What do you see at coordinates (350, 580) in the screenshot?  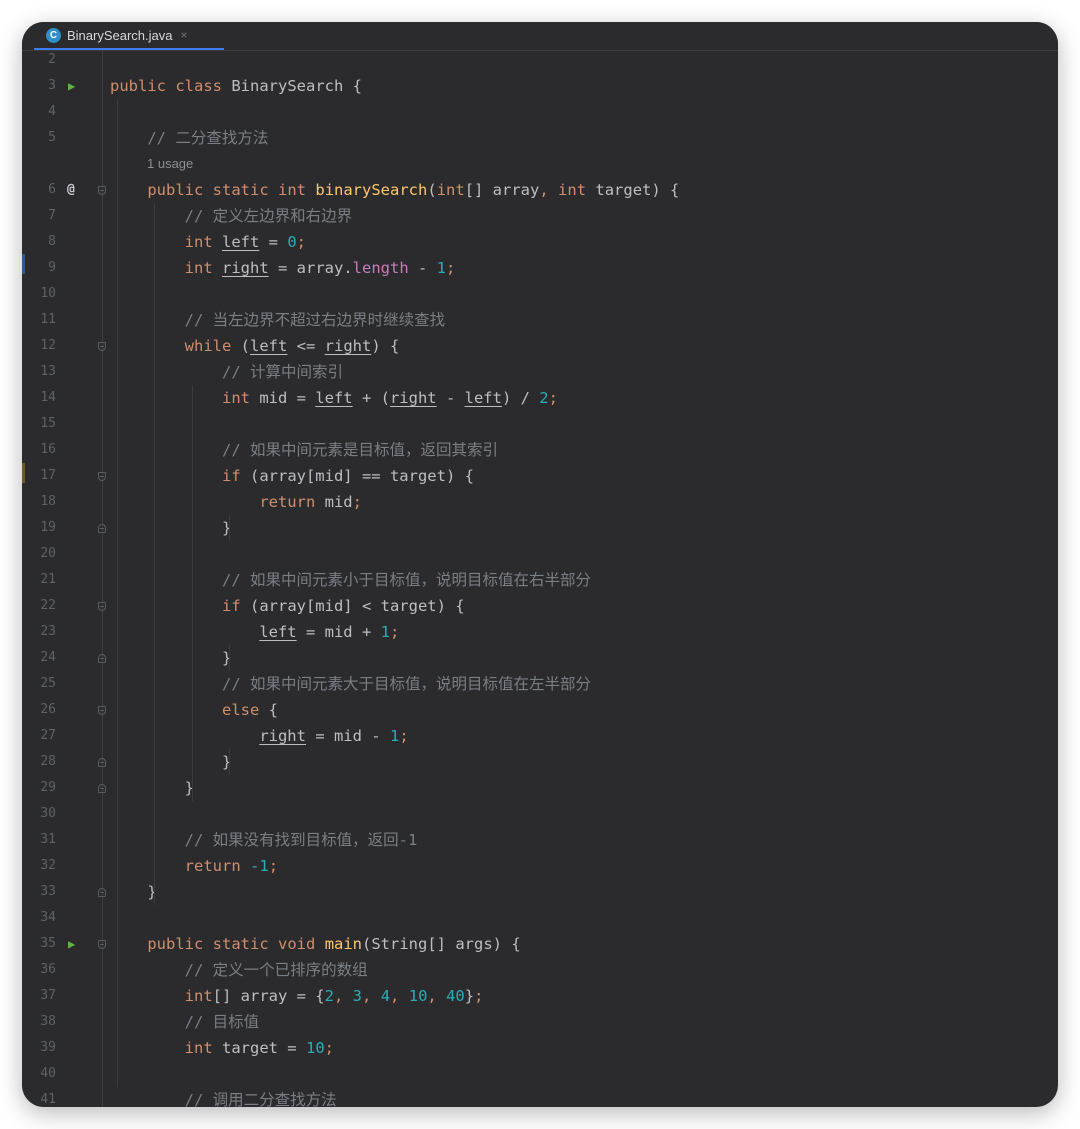 I see `code-line: // 如果中间元素小于目标值，说明目标值在右半部分` at bounding box center [350, 580].